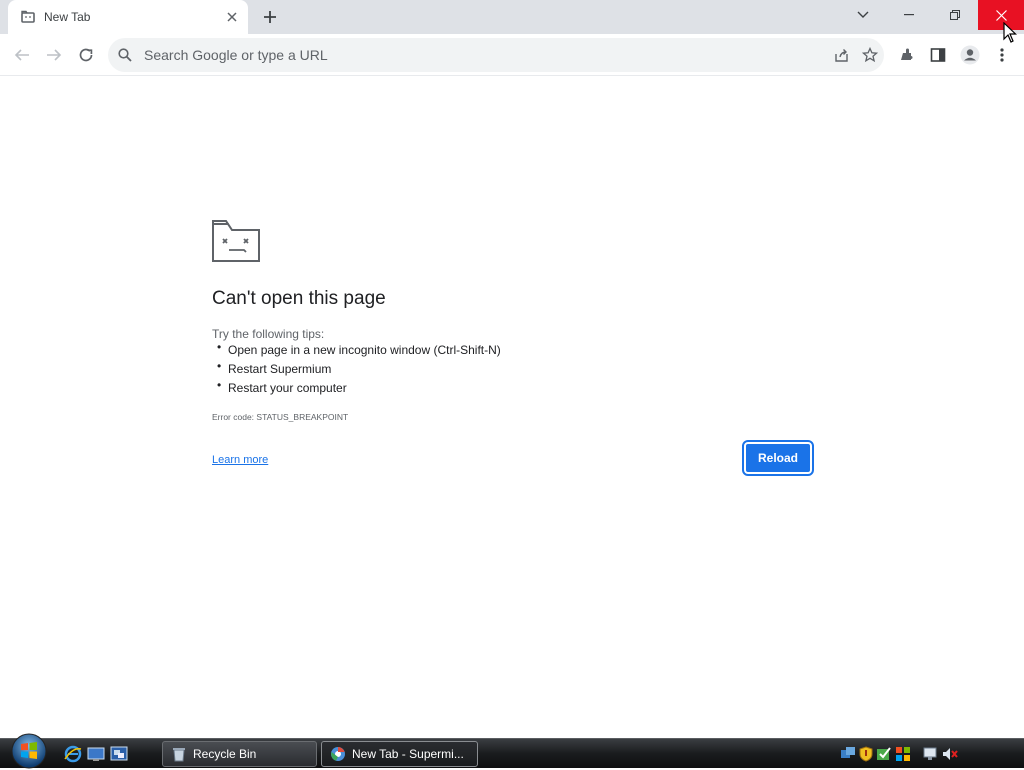 Image resolution: width=1024 pixels, height=770 pixels. Describe the element at coordinates (67, 17) in the screenshot. I see `tab-title: New Tab` at that location.